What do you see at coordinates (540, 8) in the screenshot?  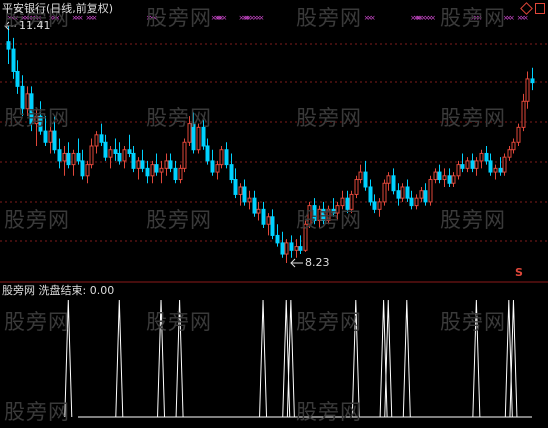 I see `square-icon` at bounding box center [540, 8].